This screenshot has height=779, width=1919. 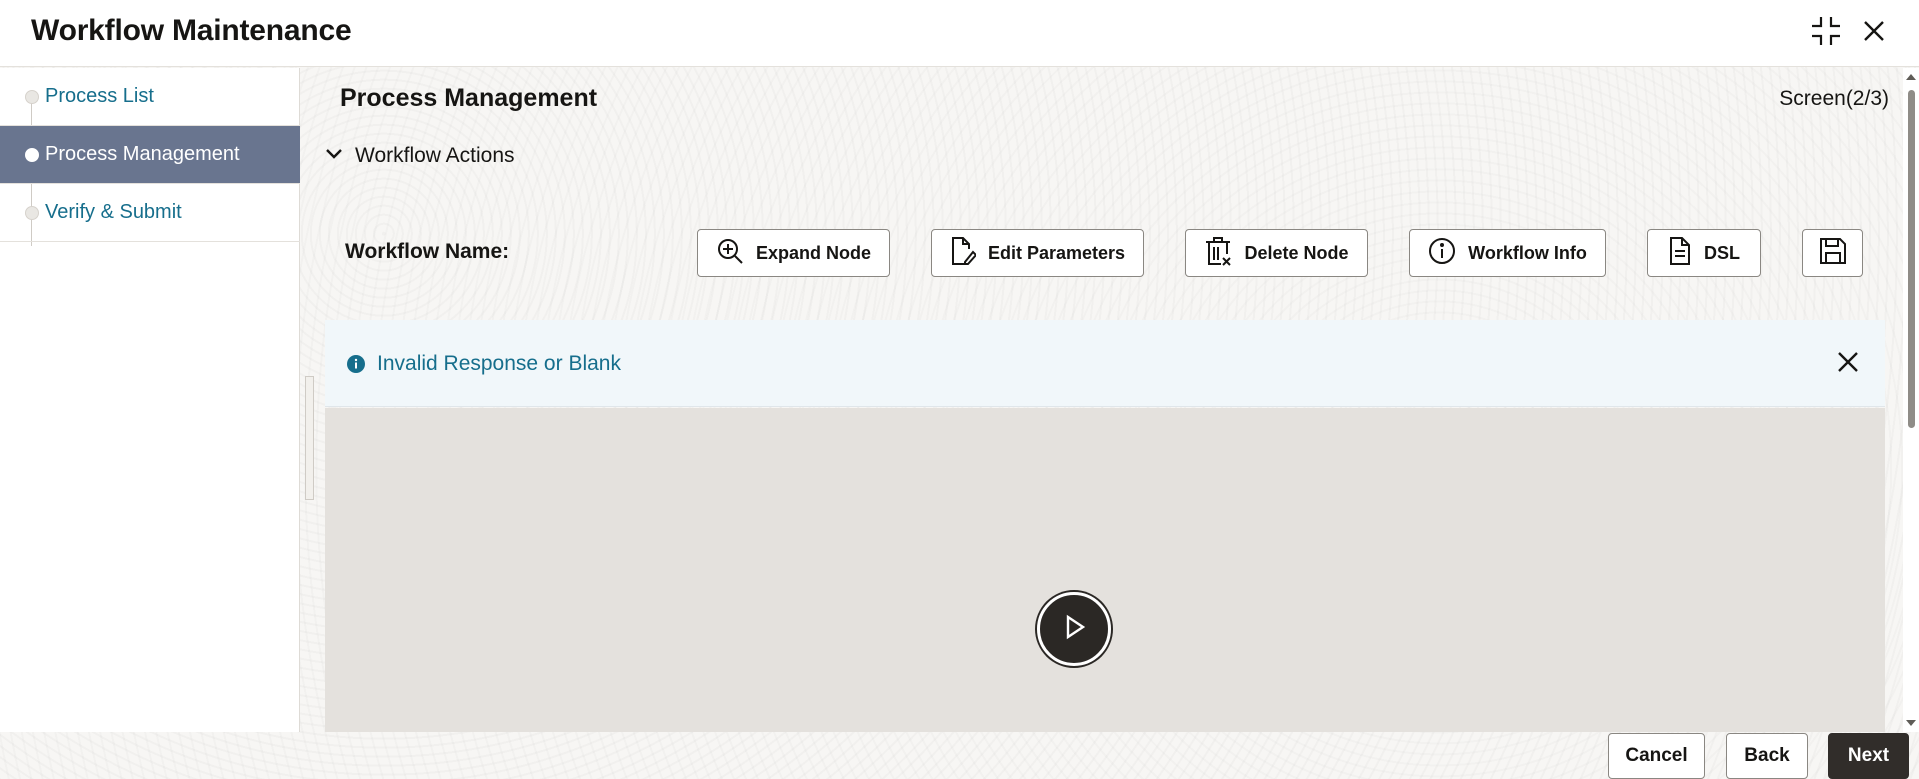 What do you see at coordinates (1448, 253) in the screenshot?
I see `info-icon` at bounding box center [1448, 253].